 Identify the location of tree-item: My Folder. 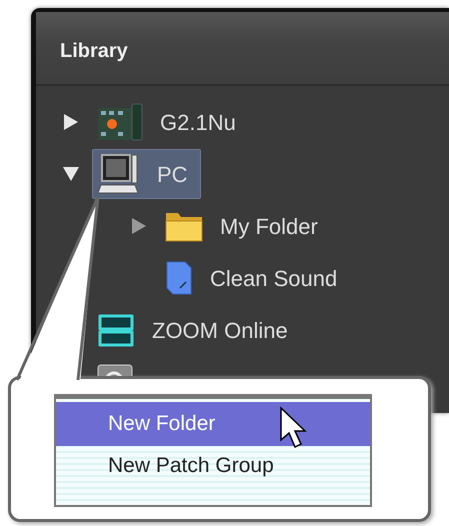
(245, 226).